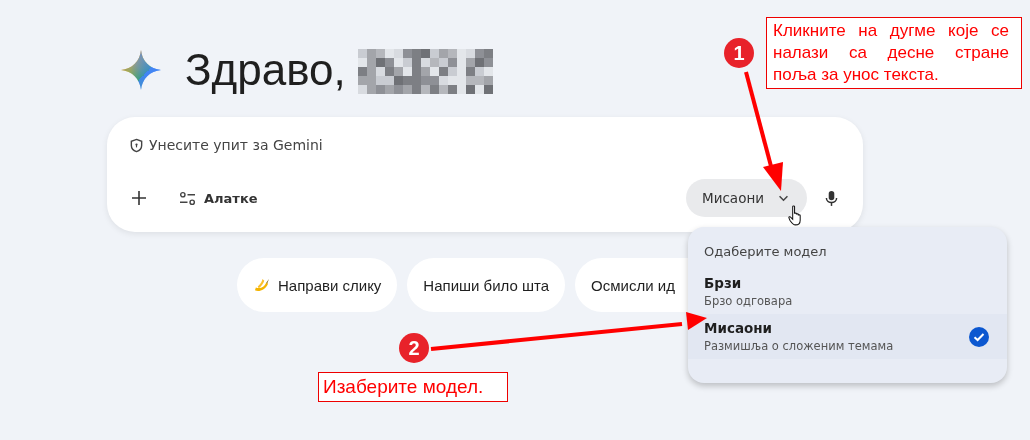  I want to click on menu-title: Одаберите модел, so click(765, 251).